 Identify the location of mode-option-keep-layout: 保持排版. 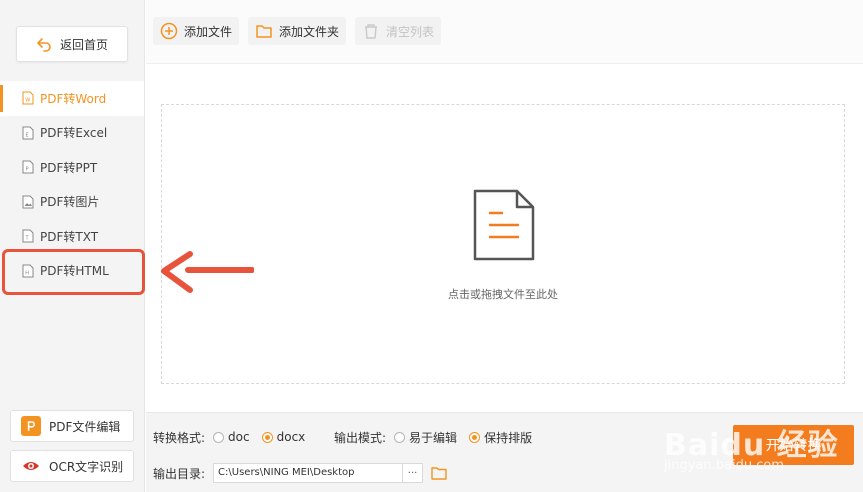
(500, 437).